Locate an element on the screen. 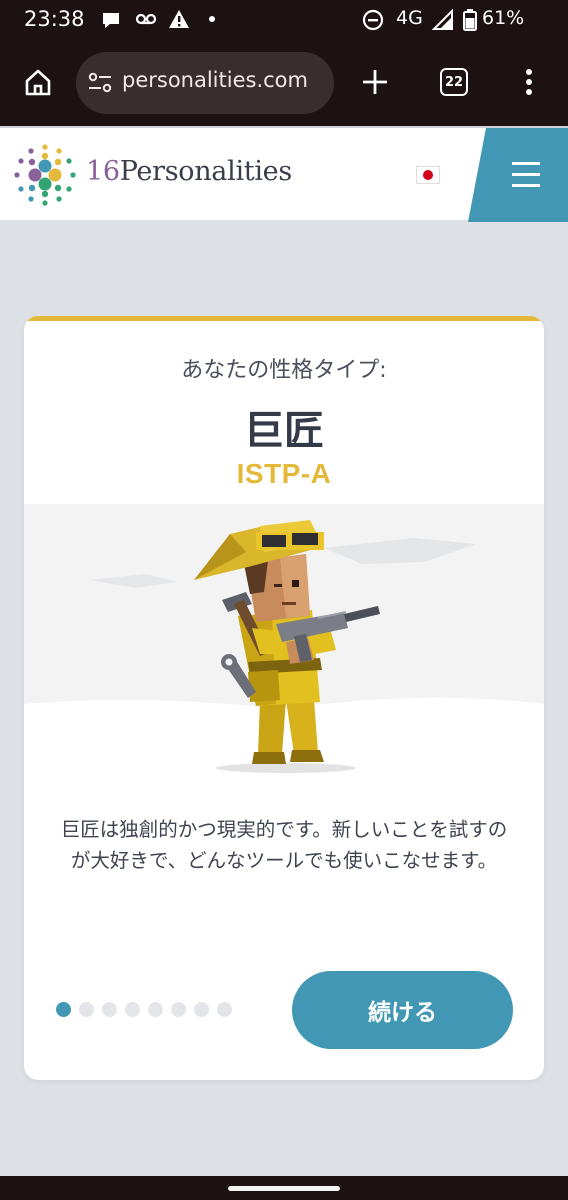 Image resolution: width=568 pixels, height=1200 pixels. new-tab-icon is located at coordinates (375, 82).